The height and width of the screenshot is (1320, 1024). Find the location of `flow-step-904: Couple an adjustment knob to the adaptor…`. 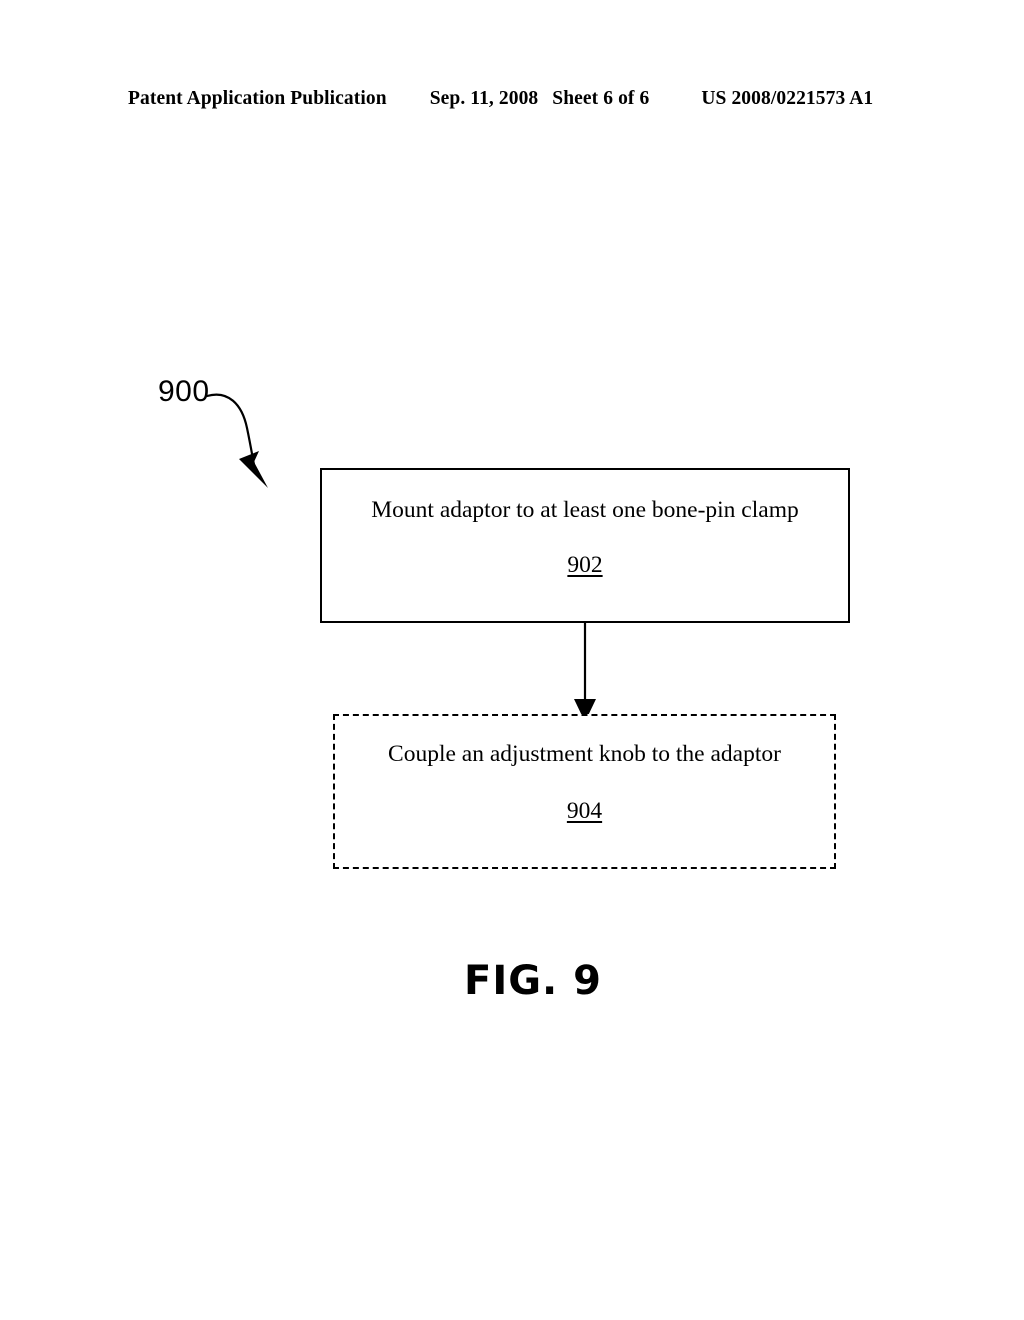

flow-step-904: Couple an adjustment knob to the adaptor… is located at coordinates (584, 791).